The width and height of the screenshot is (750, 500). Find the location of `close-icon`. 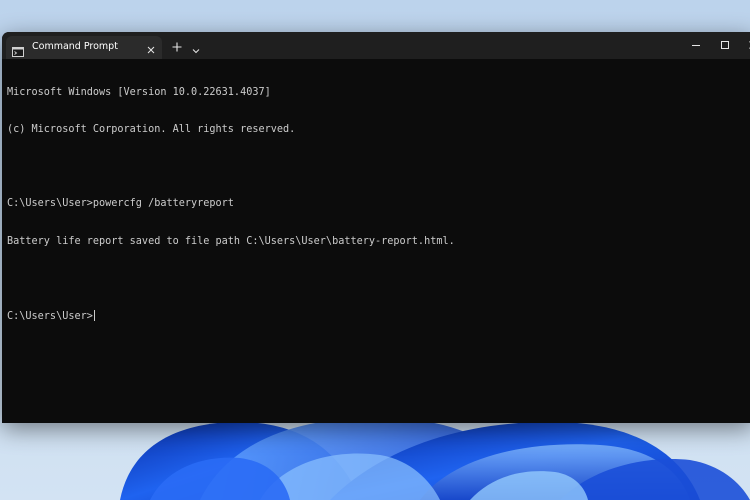

close-icon is located at coordinates (151, 50).